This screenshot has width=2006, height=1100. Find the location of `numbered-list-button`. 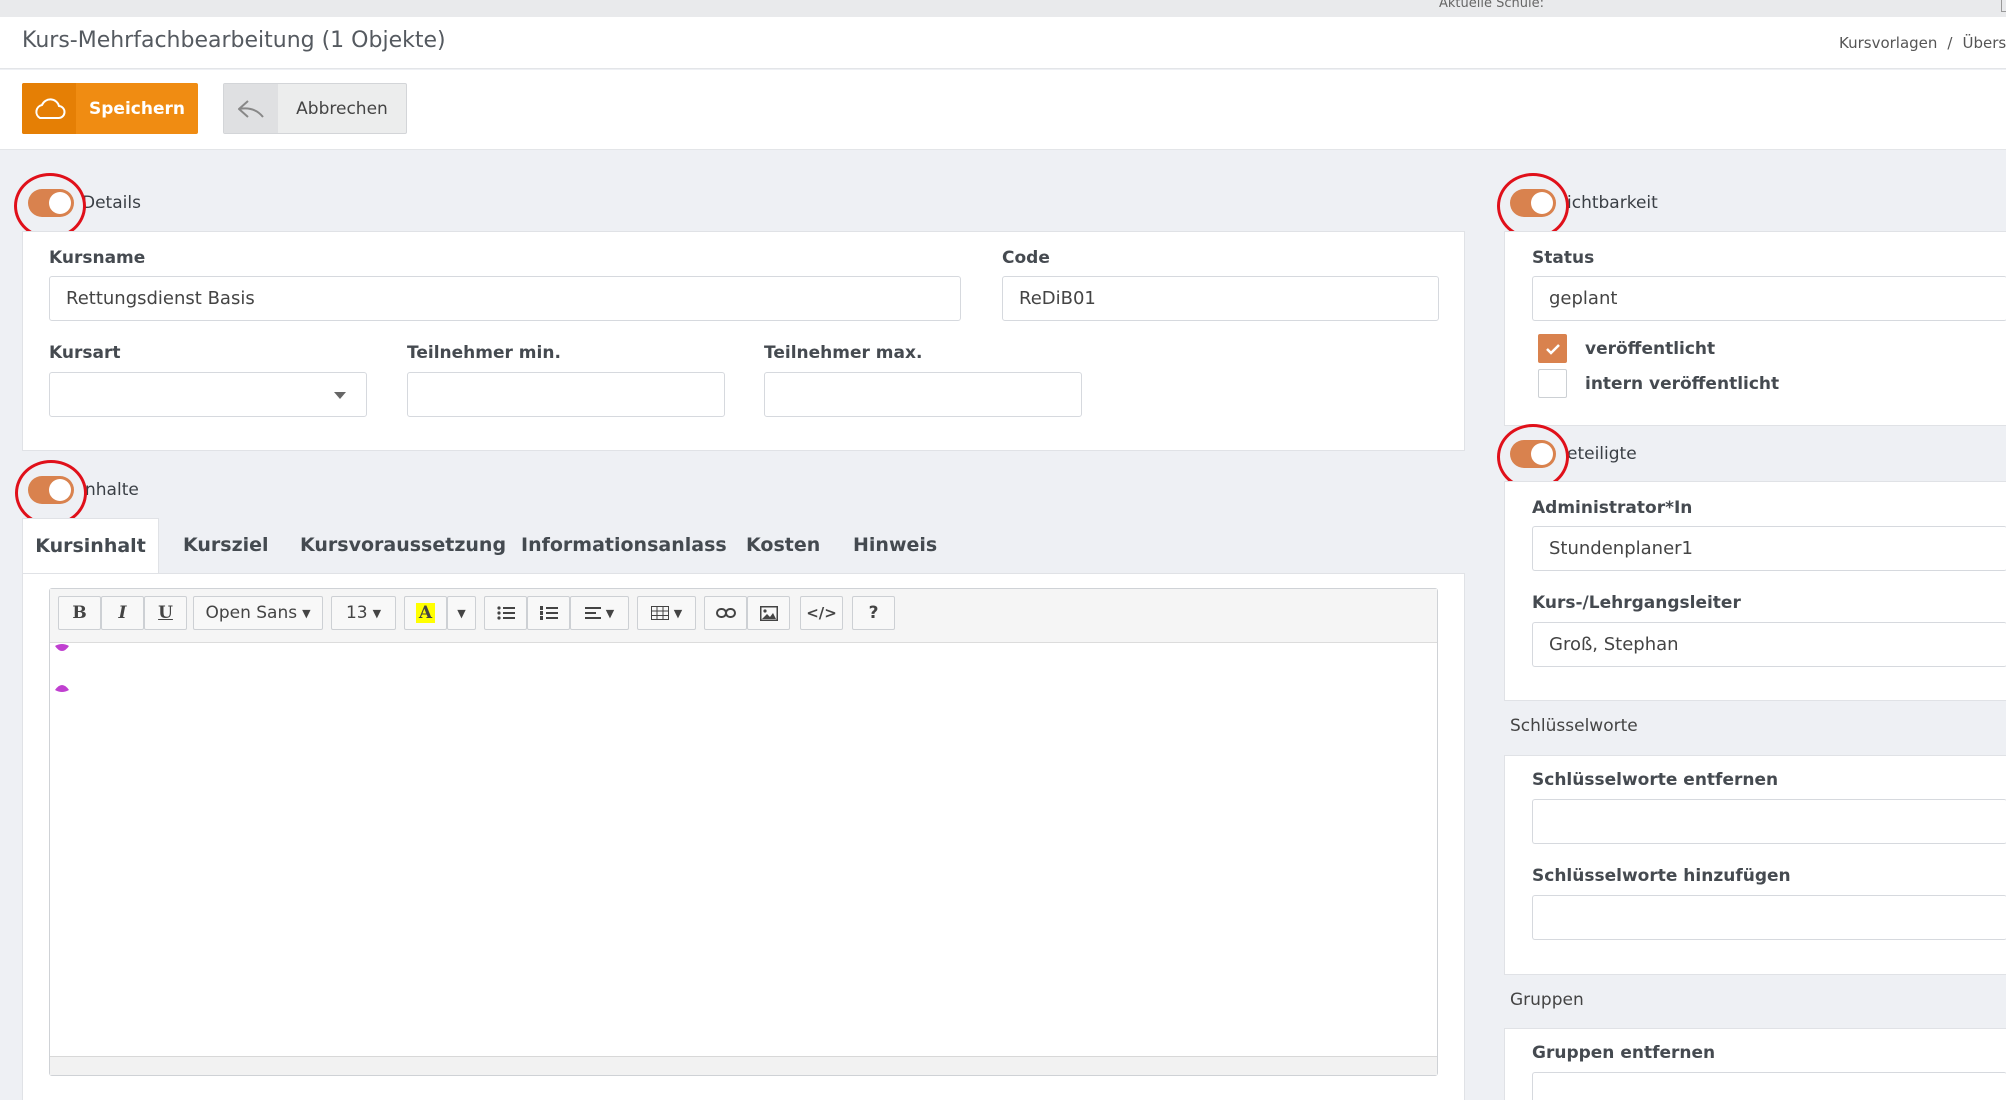

numbered-list-button is located at coordinates (548, 613).